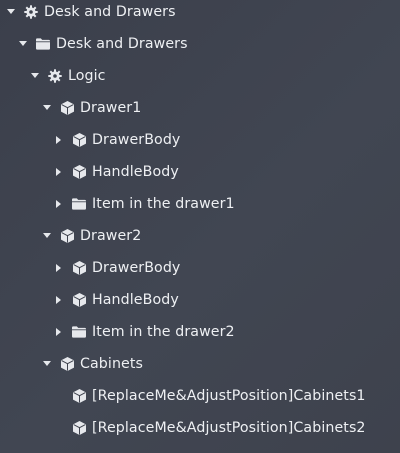  I want to click on tree-item-handlebody-1: HandleBody, so click(116, 172).